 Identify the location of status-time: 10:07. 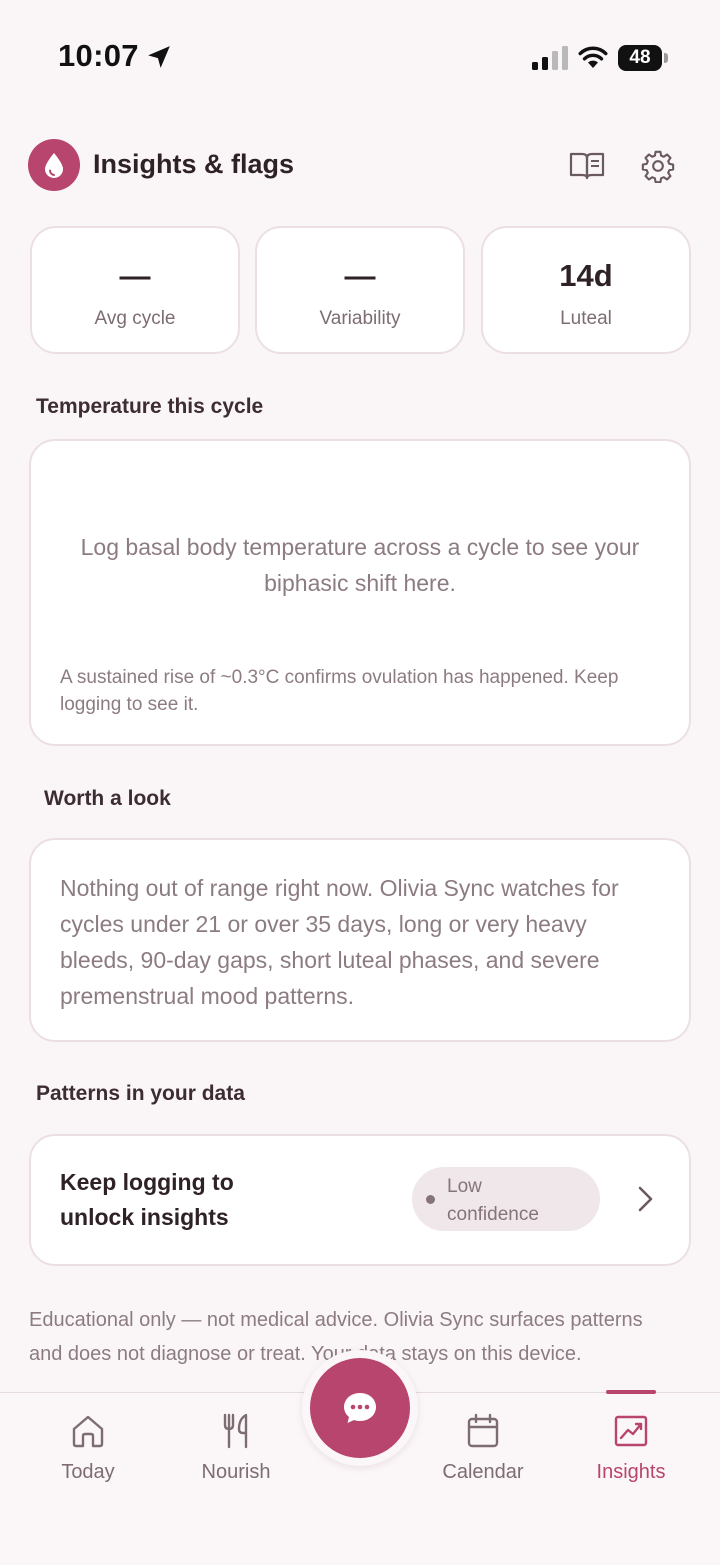
(98, 55).